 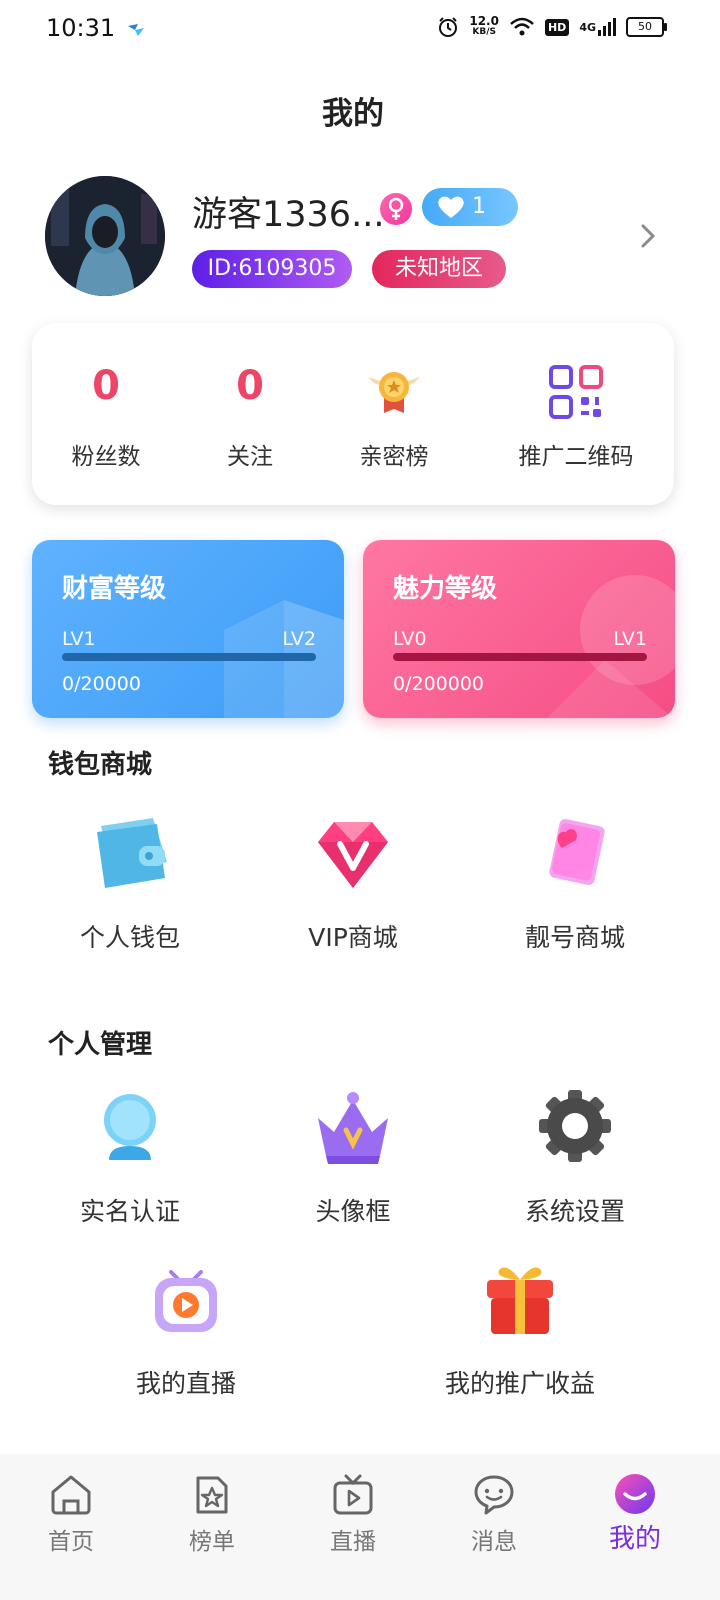 I want to click on nav-messages: 消息, so click(x=494, y=1514).